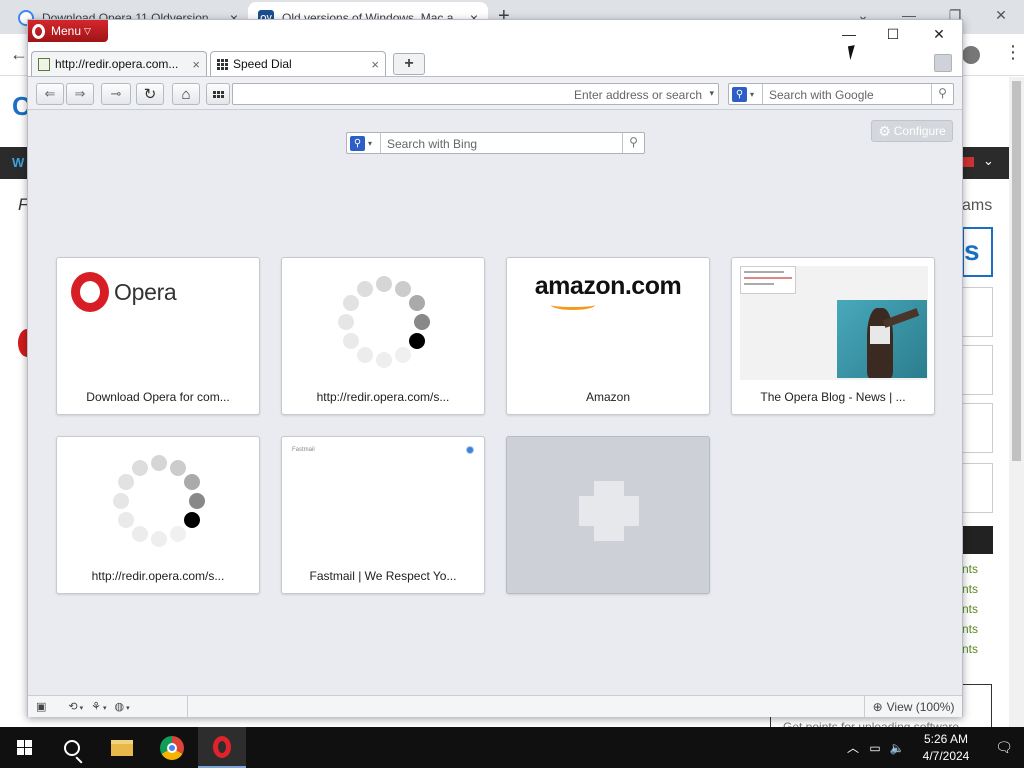 This screenshot has width=1024, height=768. I want to click on plus-icon, so click(609, 511).